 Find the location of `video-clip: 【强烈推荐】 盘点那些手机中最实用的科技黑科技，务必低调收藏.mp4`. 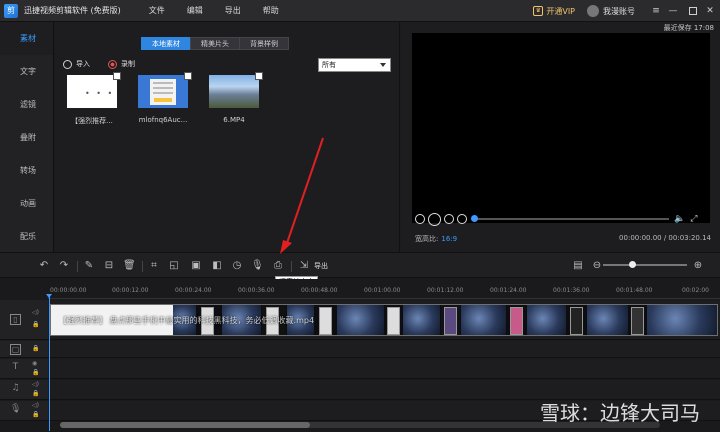

video-clip: 【强烈推荐】 盘点那些手机中最实用的科技黑科技，务必低调收藏.mp4 is located at coordinates (384, 320).